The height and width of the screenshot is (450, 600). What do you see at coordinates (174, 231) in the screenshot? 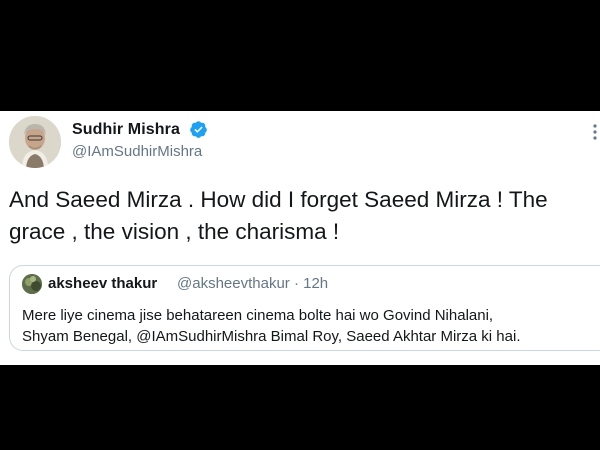
I see `tweet-text-line: grace , the vision , the charisma !` at bounding box center [174, 231].